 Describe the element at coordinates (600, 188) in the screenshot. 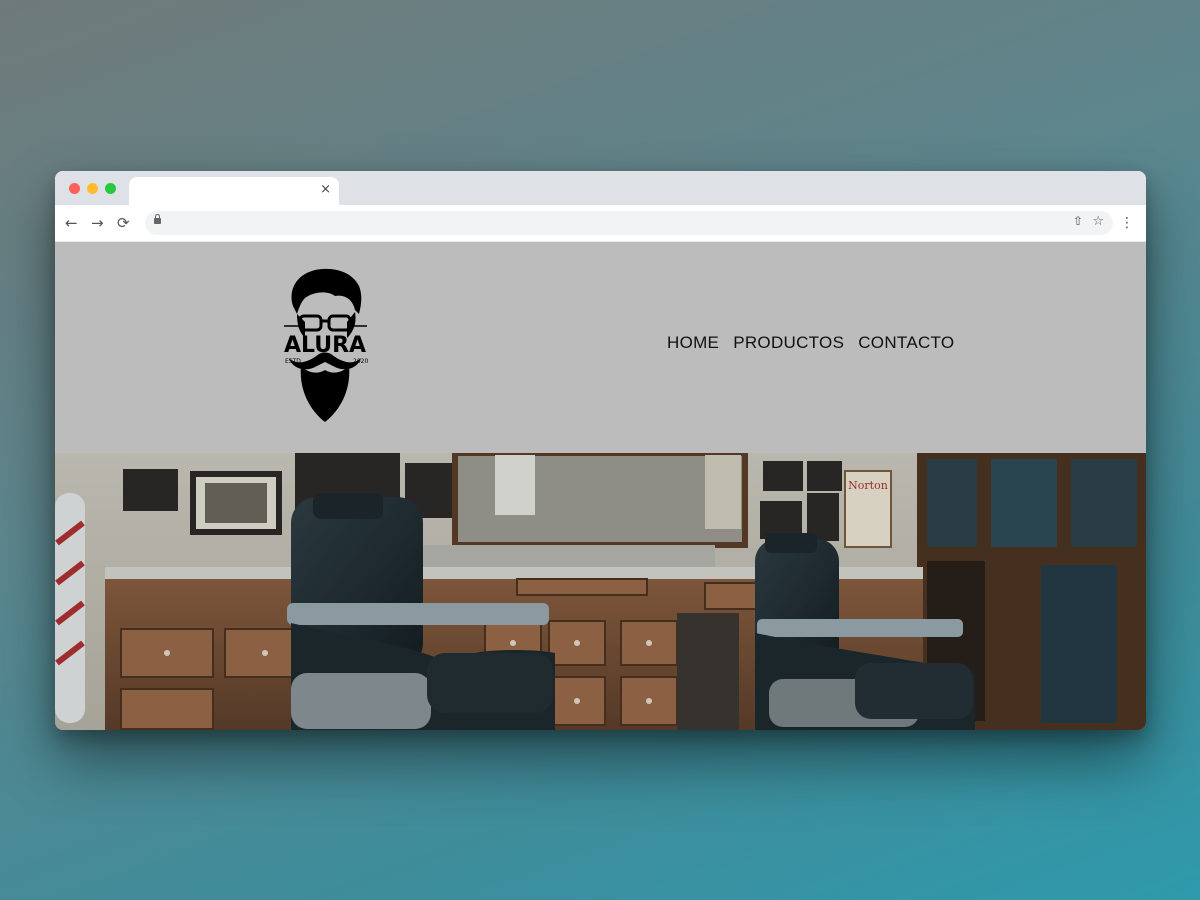

I see `tab-bar: ×` at that location.